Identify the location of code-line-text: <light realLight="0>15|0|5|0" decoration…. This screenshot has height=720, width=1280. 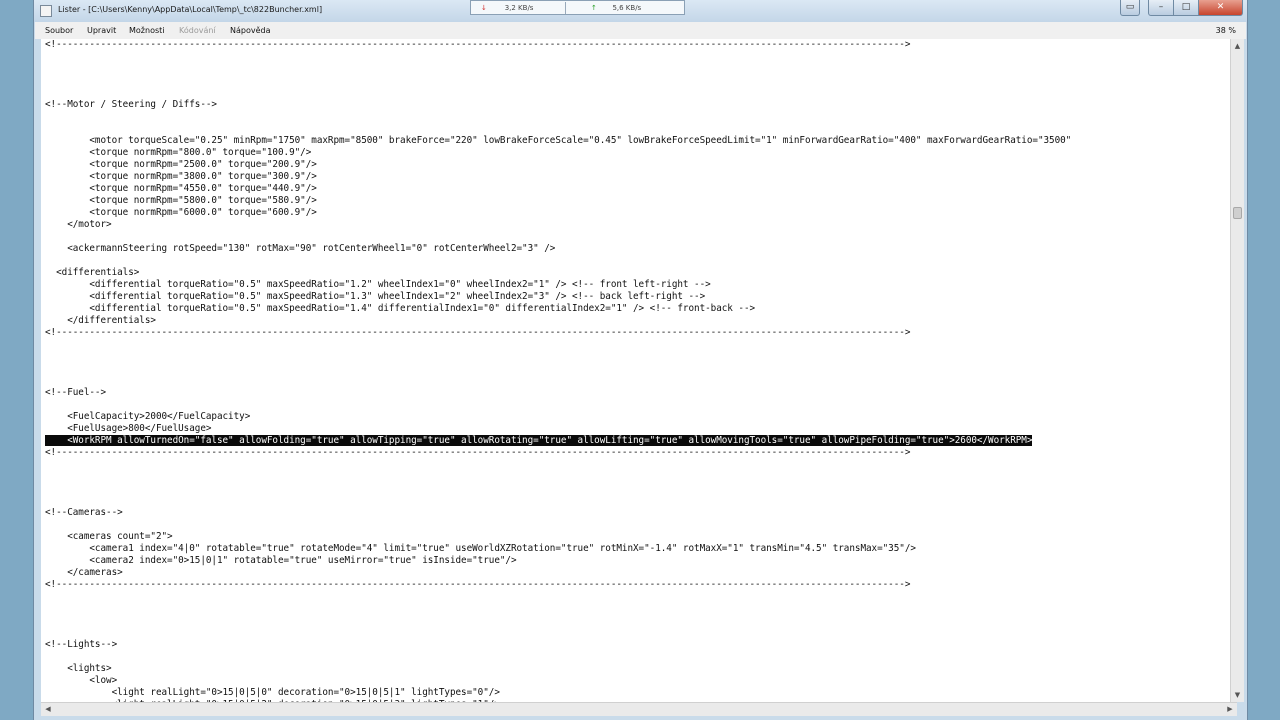
(272, 692).